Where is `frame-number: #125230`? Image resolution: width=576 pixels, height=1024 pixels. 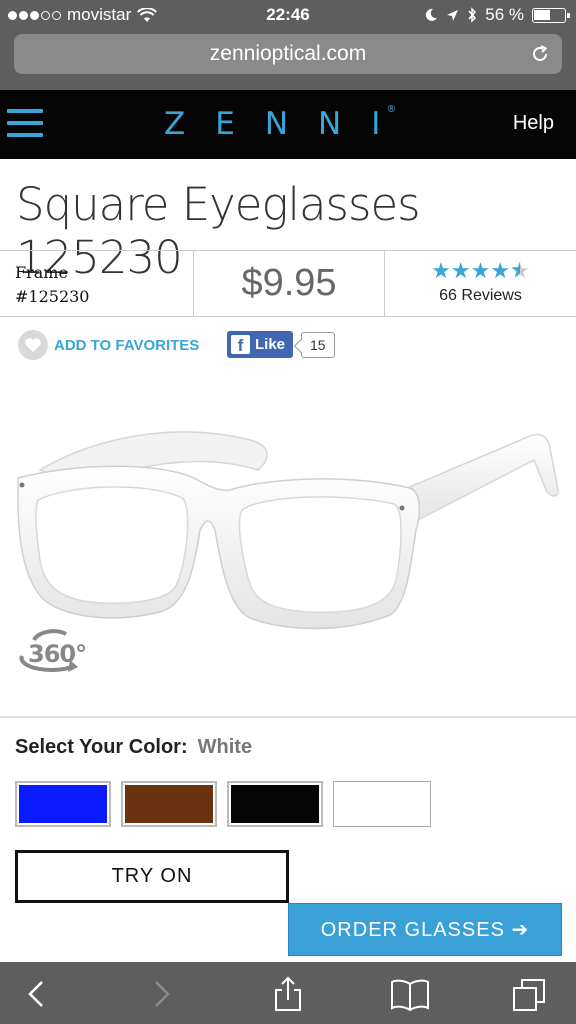 frame-number: #125230 is located at coordinates (52, 296).